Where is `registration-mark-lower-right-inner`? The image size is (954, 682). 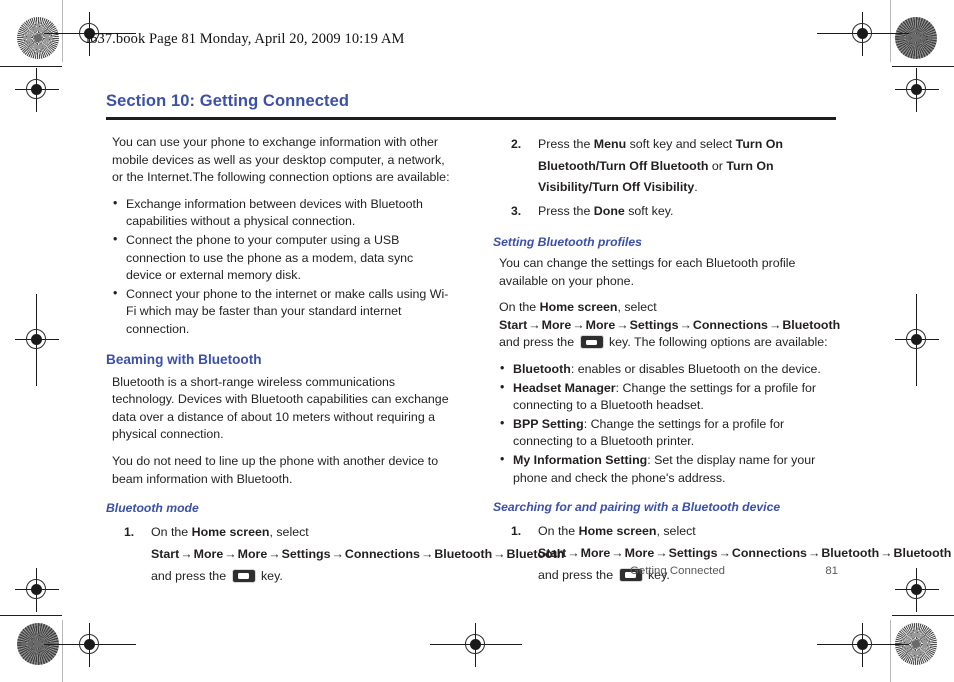 registration-mark-lower-right-inner is located at coordinates (917, 590).